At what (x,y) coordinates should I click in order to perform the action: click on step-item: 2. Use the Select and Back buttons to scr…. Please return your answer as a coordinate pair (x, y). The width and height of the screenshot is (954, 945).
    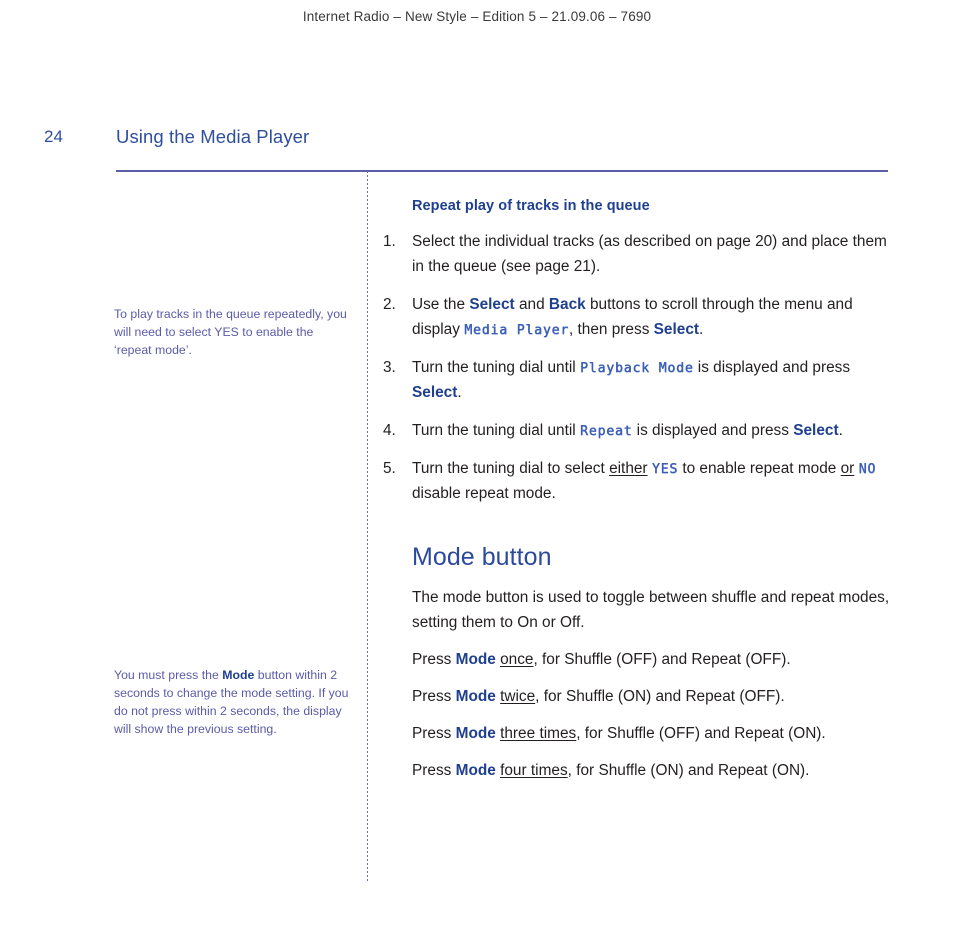
    Looking at the image, I should click on (637, 318).